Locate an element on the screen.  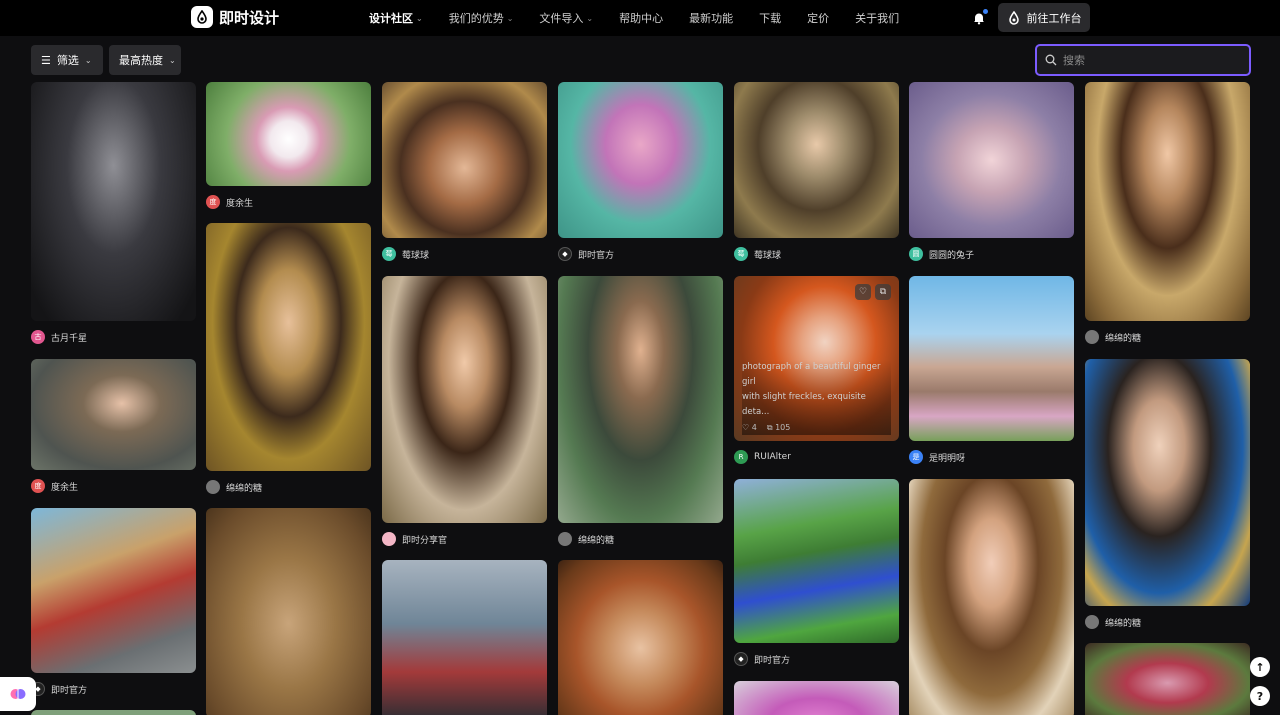
nav-item-import: 文件导入 ⌄ is located at coordinates (566, 18).